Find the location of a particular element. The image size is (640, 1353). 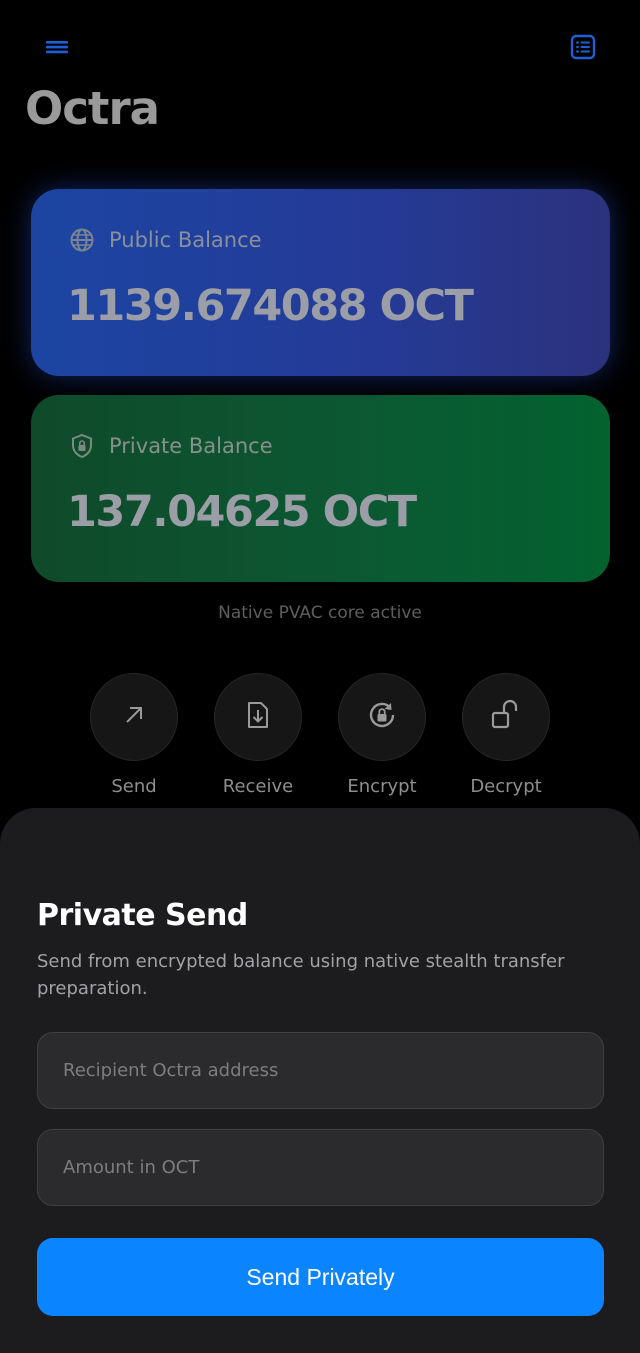

shield-lock-icon is located at coordinates (82, 446).